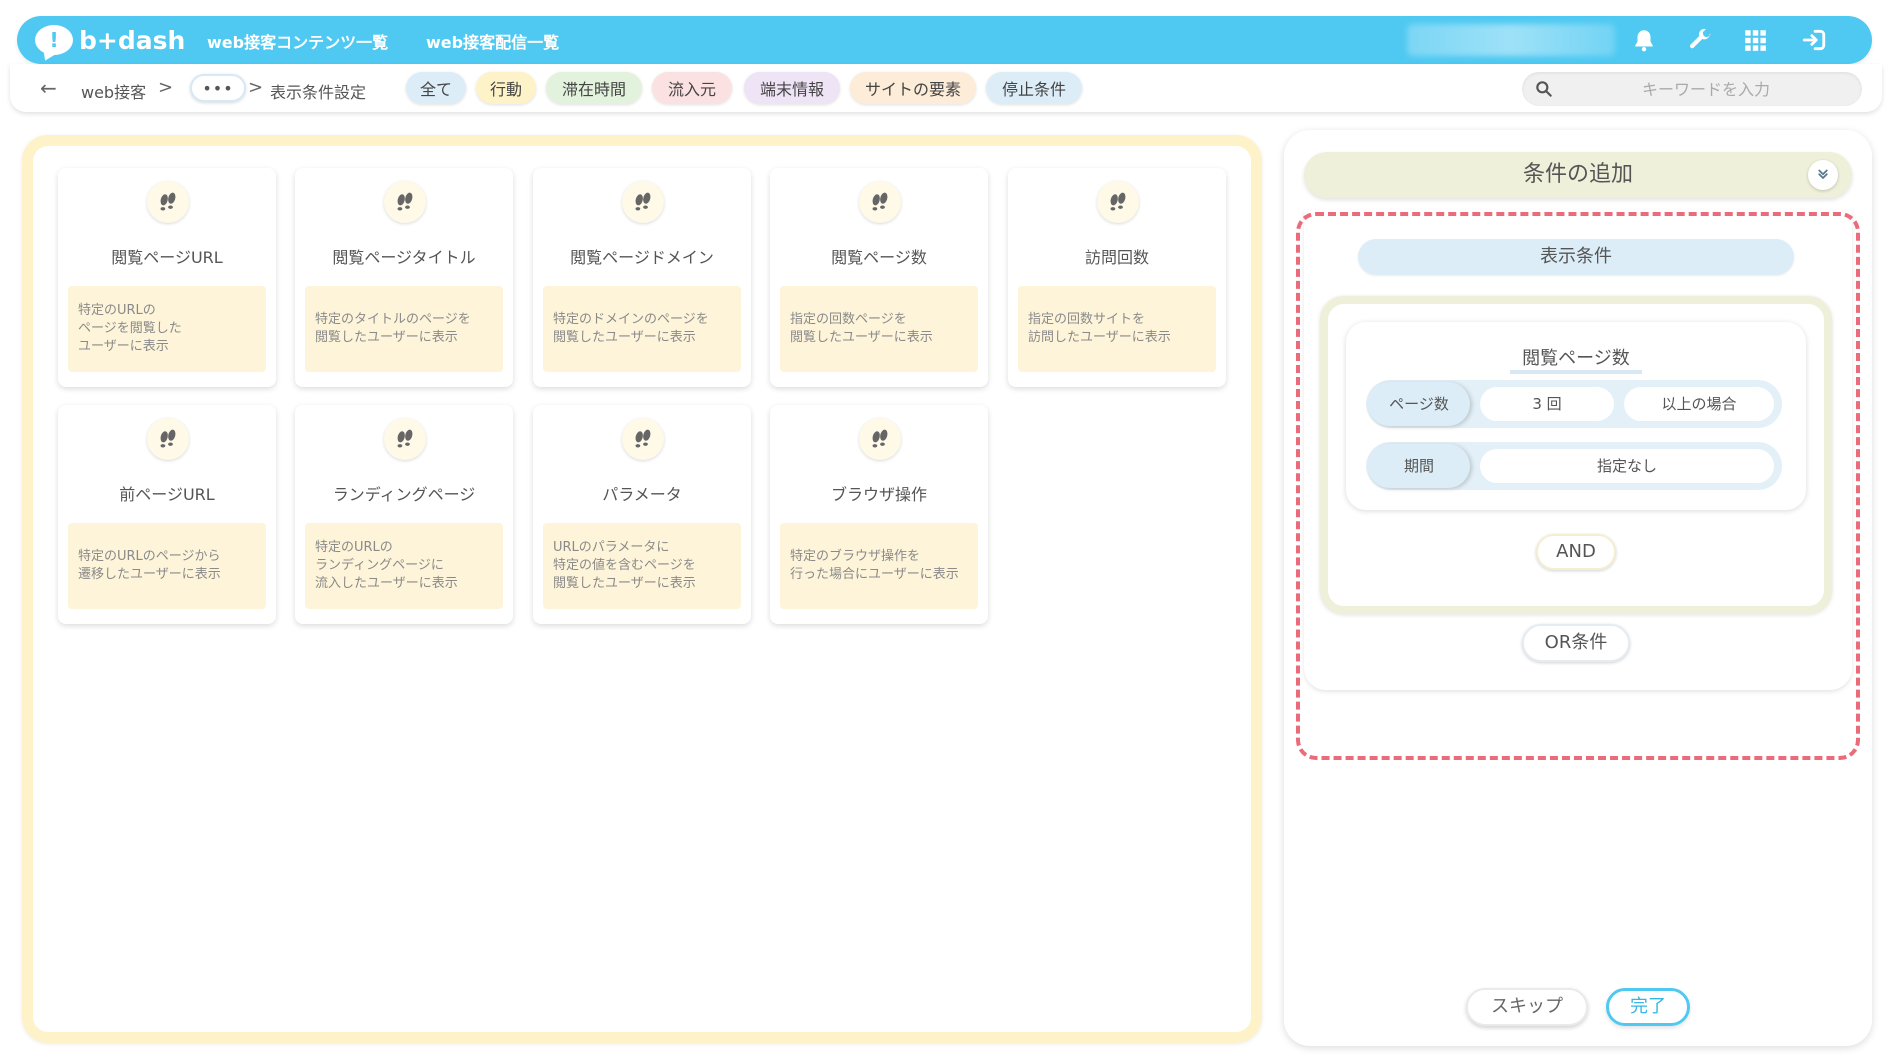 The width and height of the screenshot is (1890, 1063). I want to click on card-description-text: 特定のドメインのページを 閲覧したユーザーに表示, so click(631, 328).